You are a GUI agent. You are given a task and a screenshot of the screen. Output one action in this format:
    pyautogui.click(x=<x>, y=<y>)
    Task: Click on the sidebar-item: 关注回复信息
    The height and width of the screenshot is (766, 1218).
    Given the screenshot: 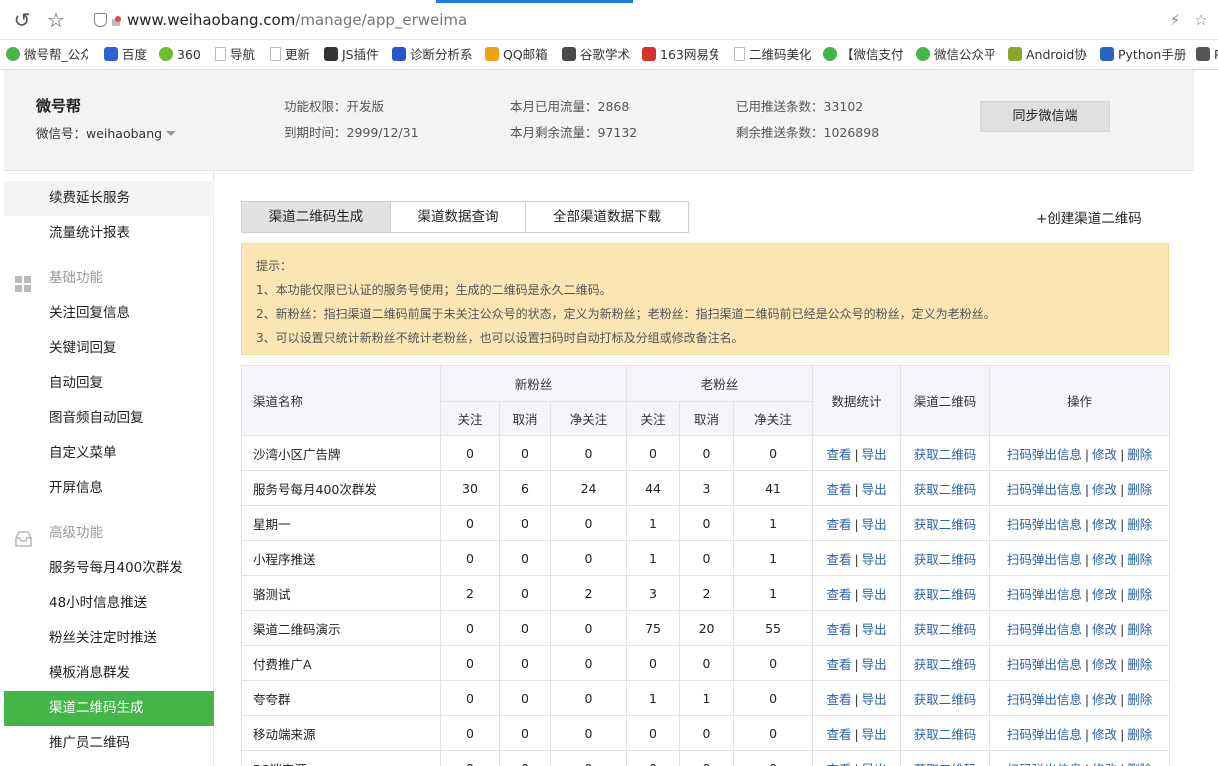 What is the action you would take?
    pyautogui.click(x=109, y=313)
    